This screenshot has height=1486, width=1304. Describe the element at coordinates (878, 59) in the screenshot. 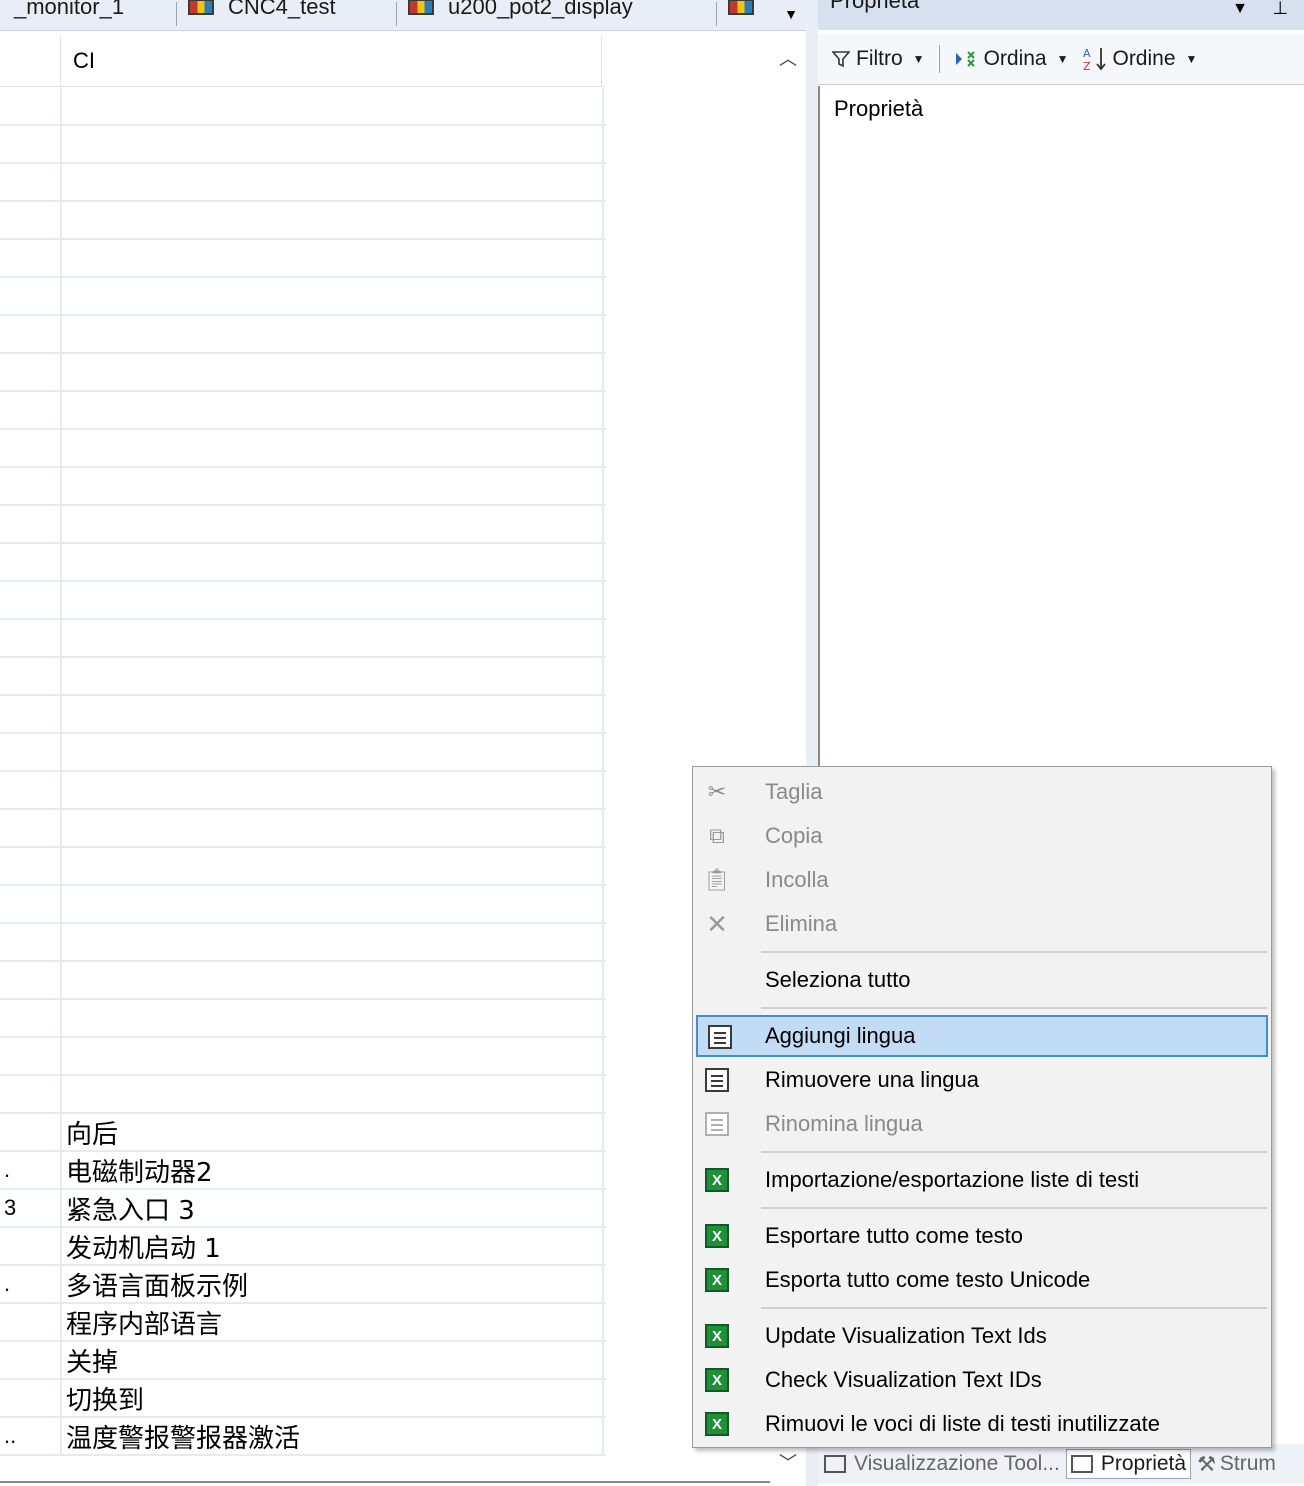

I see `filter-button: Filtro ▼` at that location.